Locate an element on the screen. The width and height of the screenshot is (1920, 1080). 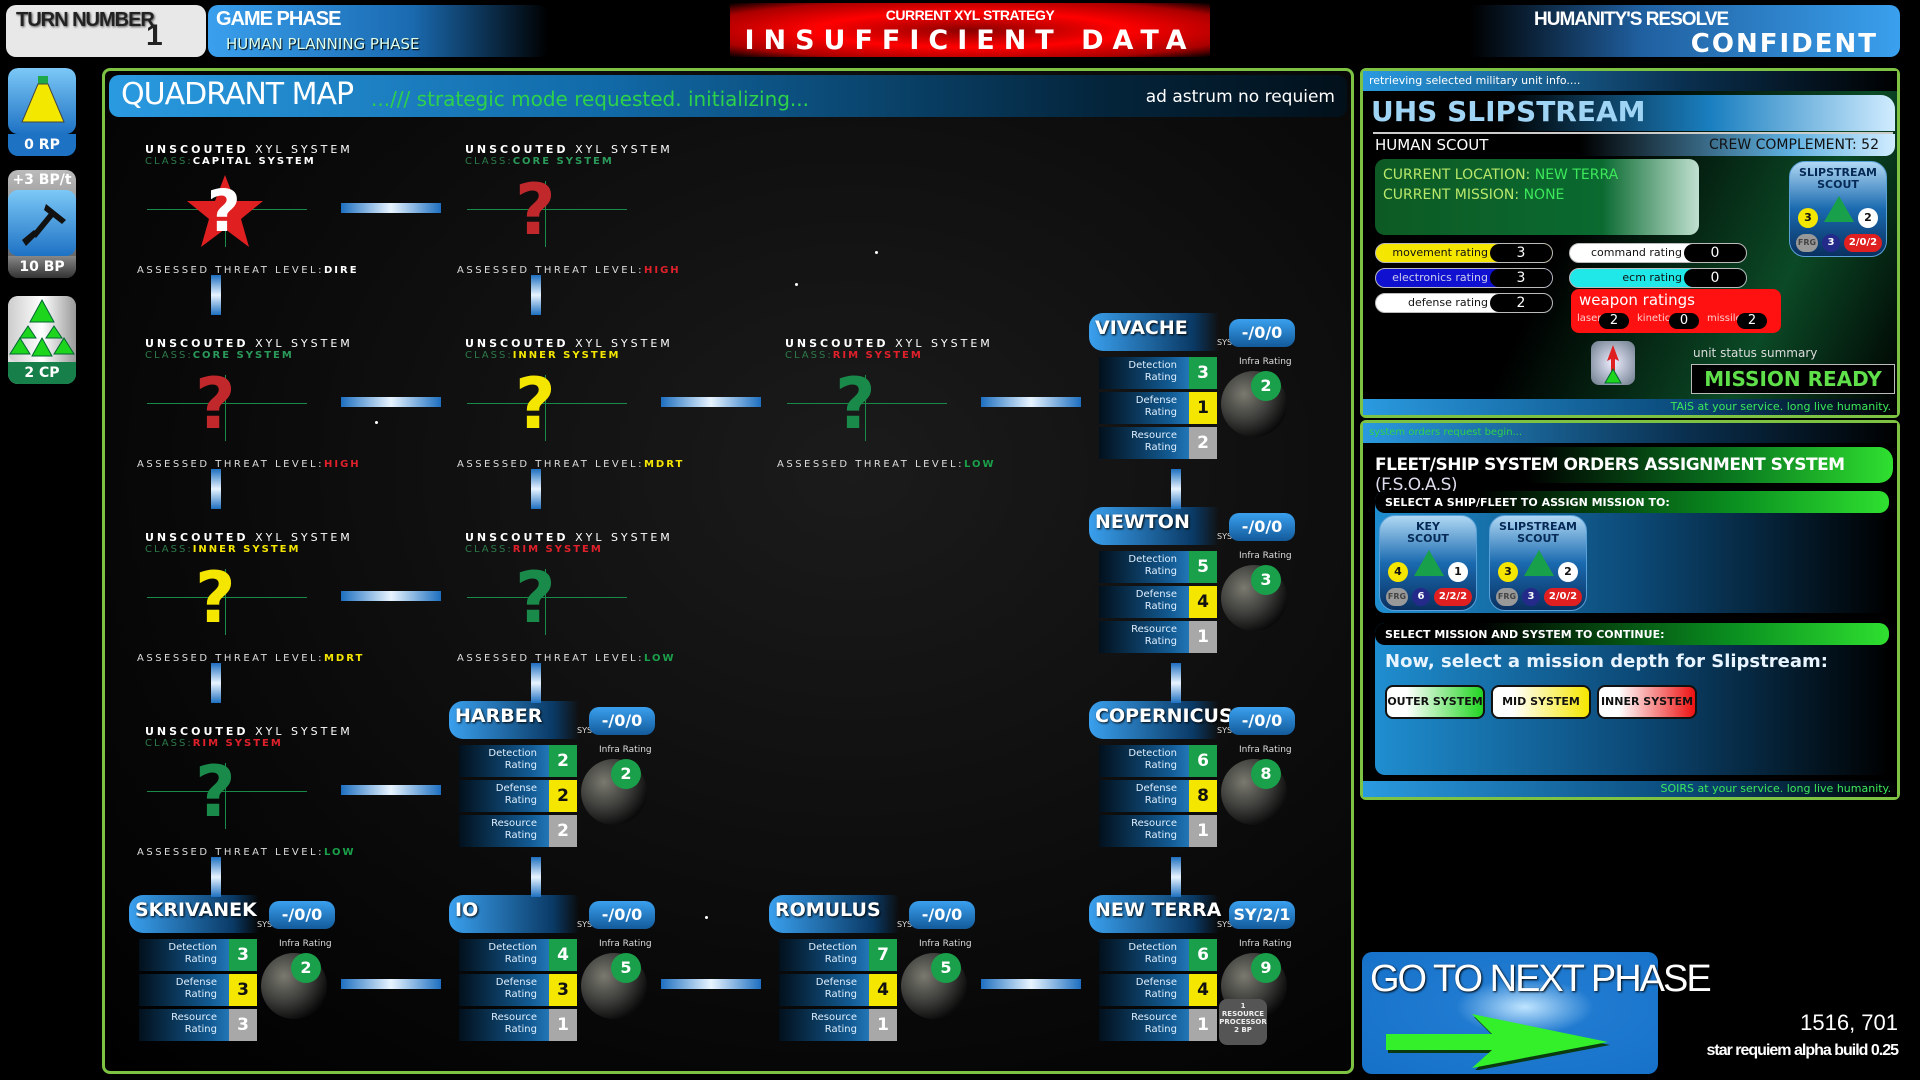
detection-rating-value: 3 is located at coordinates (243, 955).